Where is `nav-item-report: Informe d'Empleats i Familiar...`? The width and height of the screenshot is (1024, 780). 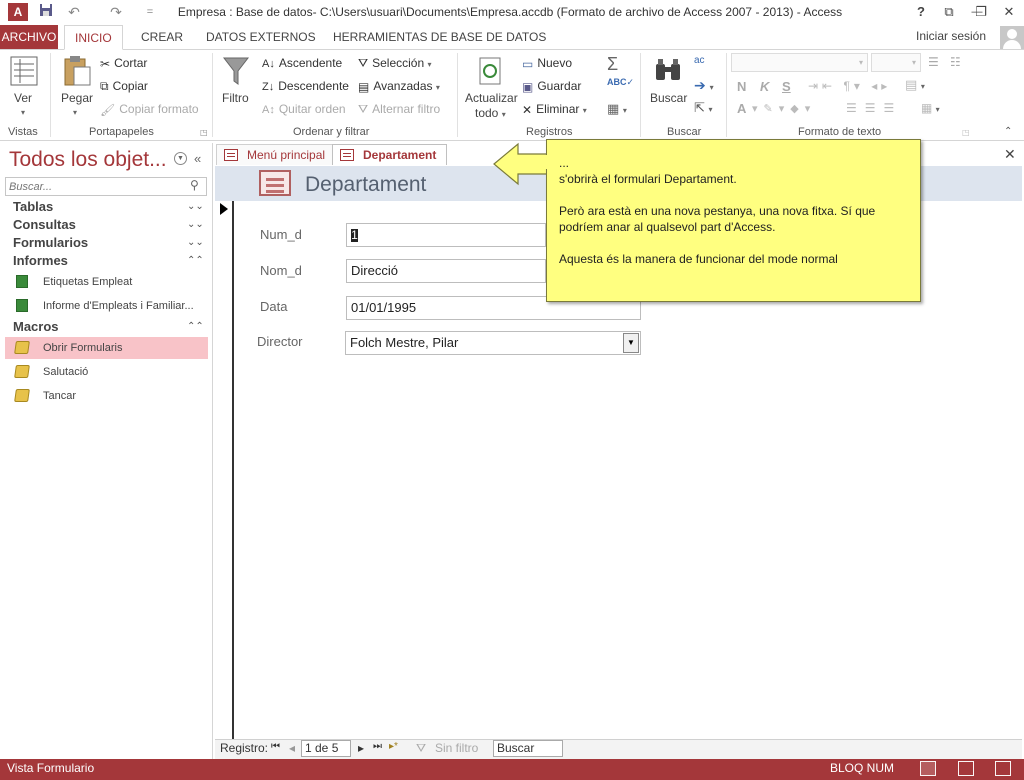 nav-item-report: Informe d'Empleats i Familiar... is located at coordinates (106, 306).